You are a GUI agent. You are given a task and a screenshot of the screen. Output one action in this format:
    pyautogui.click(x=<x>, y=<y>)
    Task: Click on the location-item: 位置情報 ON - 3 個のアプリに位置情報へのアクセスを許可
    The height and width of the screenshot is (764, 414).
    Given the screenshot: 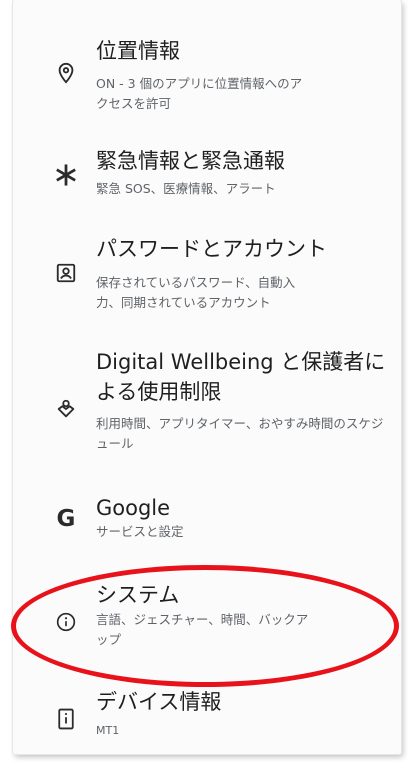 What is the action you would take?
    pyautogui.click(x=207, y=75)
    